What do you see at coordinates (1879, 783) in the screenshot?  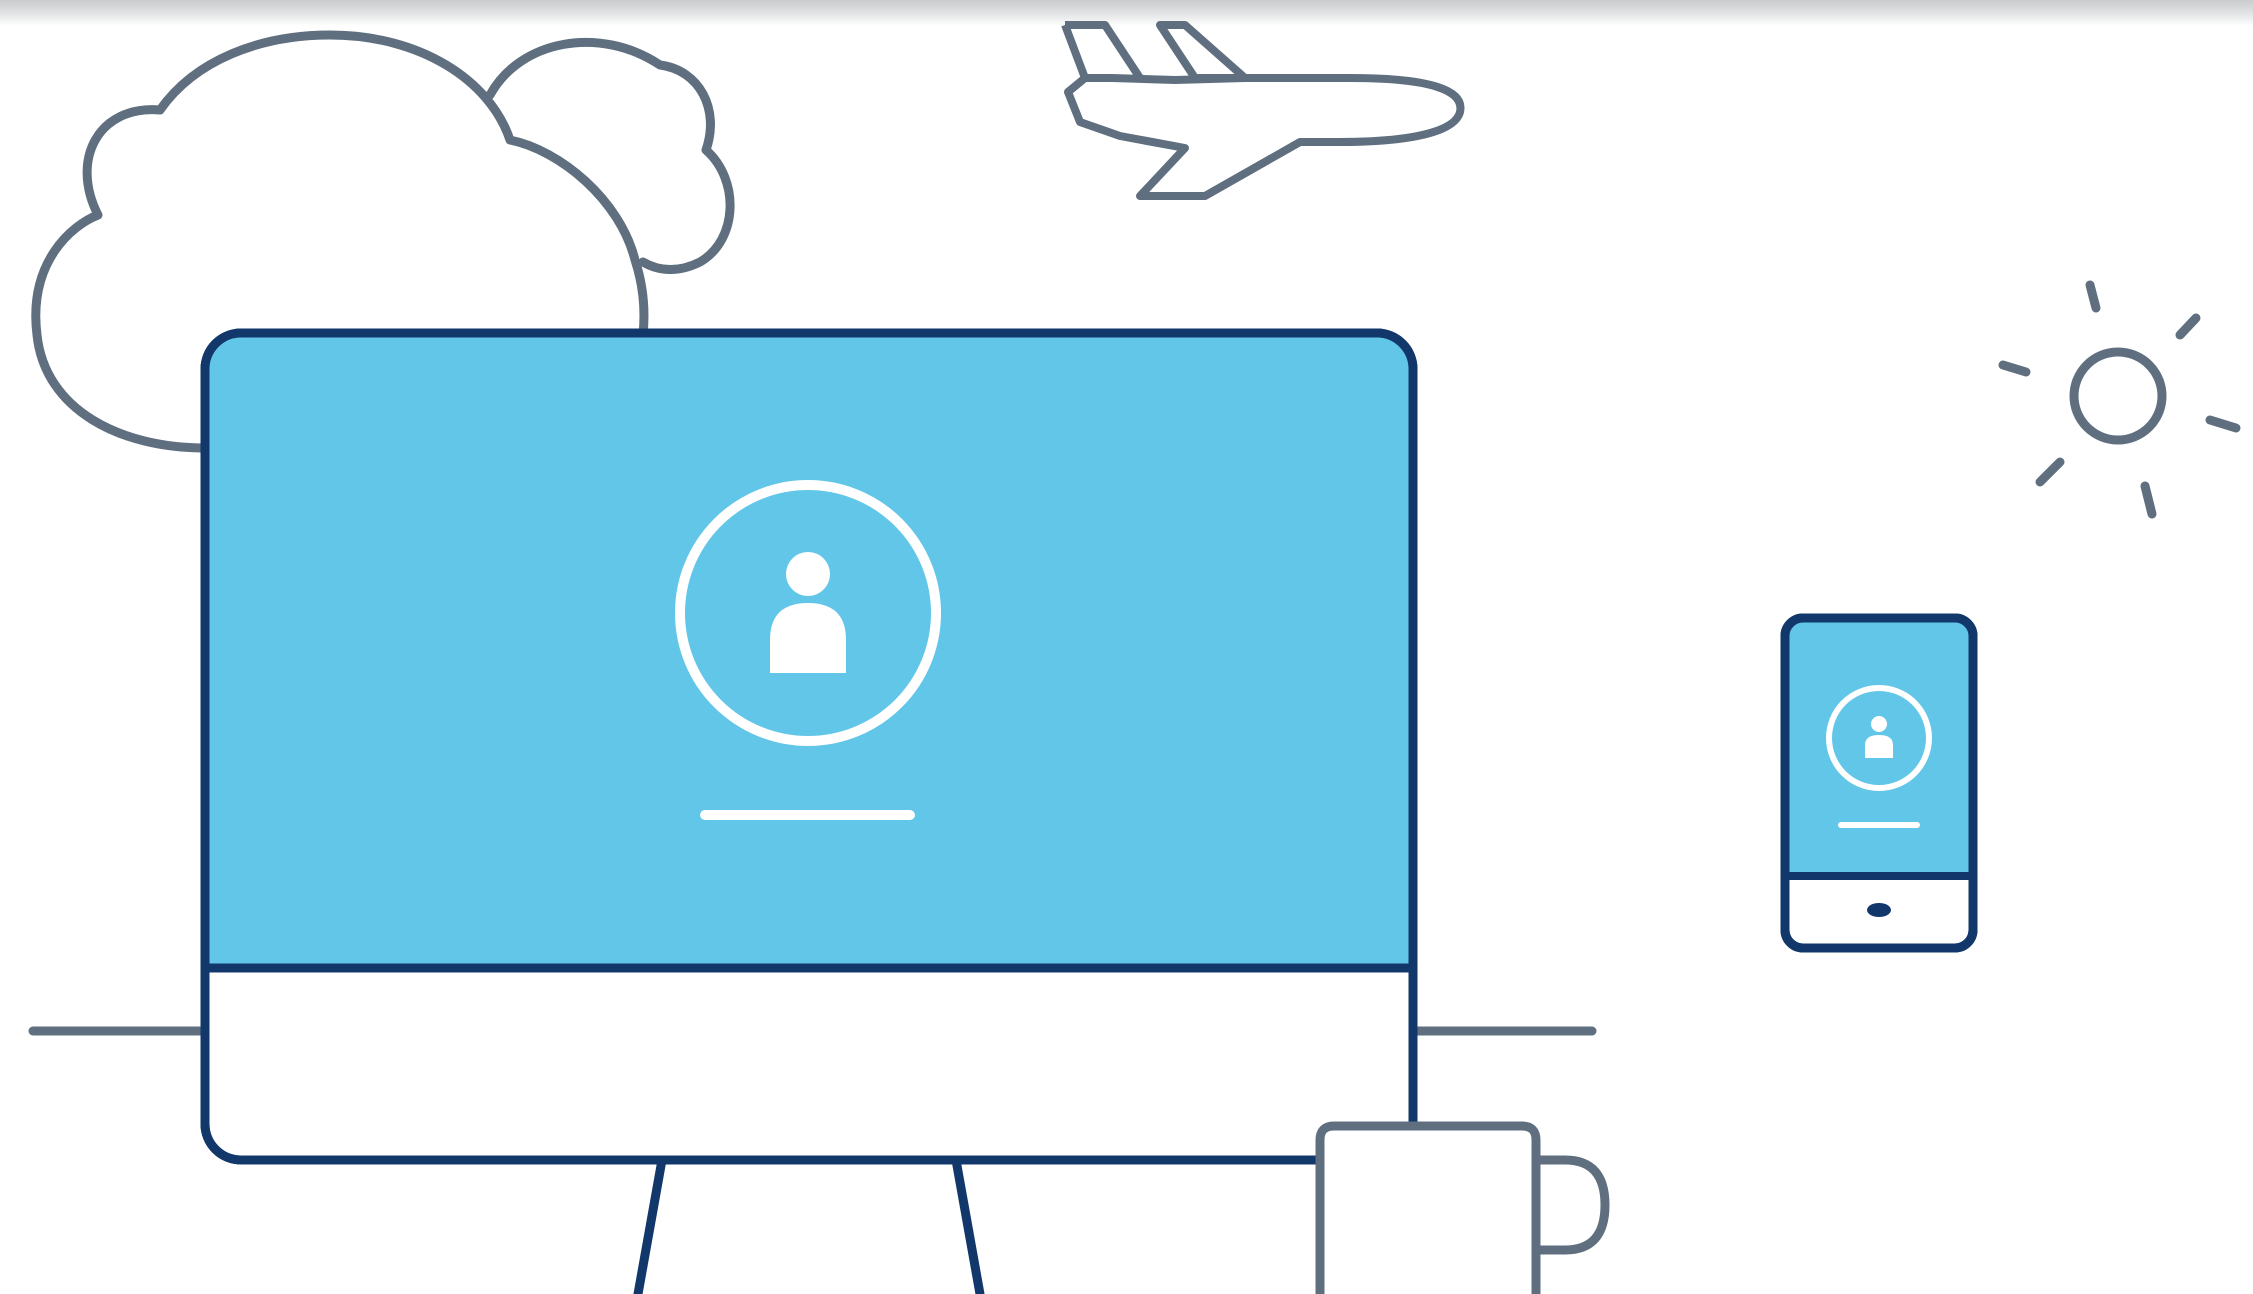 I see `smartphone-icon` at bounding box center [1879, 783].